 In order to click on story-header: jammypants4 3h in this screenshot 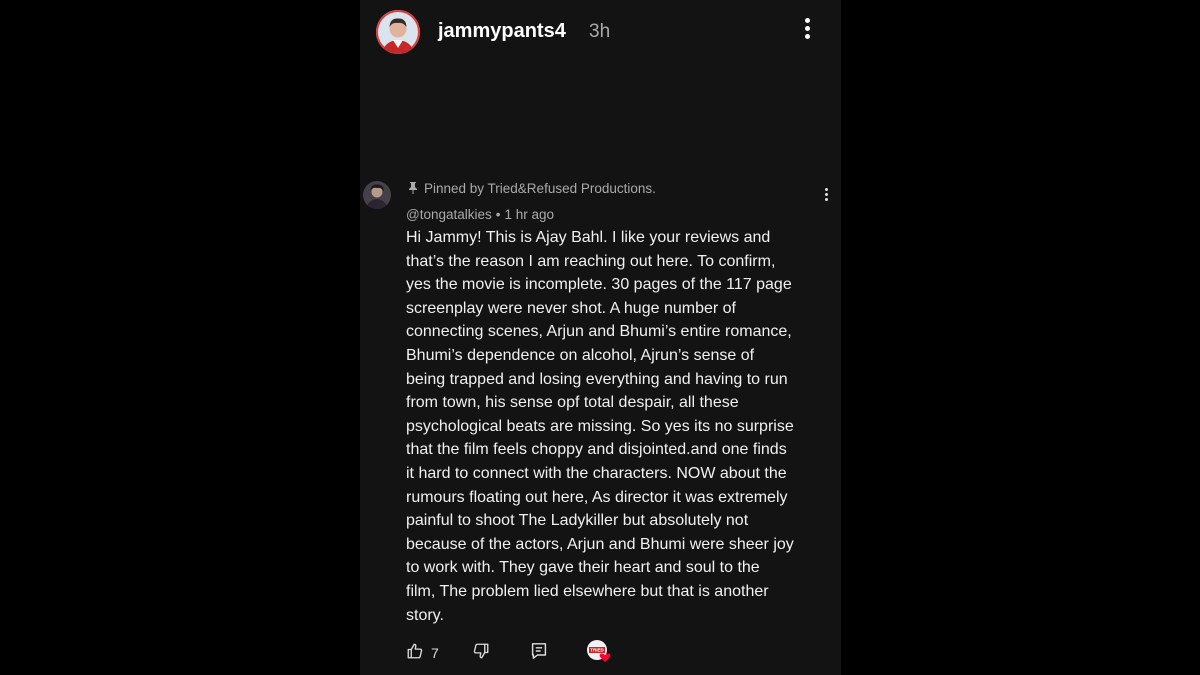, I will do `click(601, 32)`.